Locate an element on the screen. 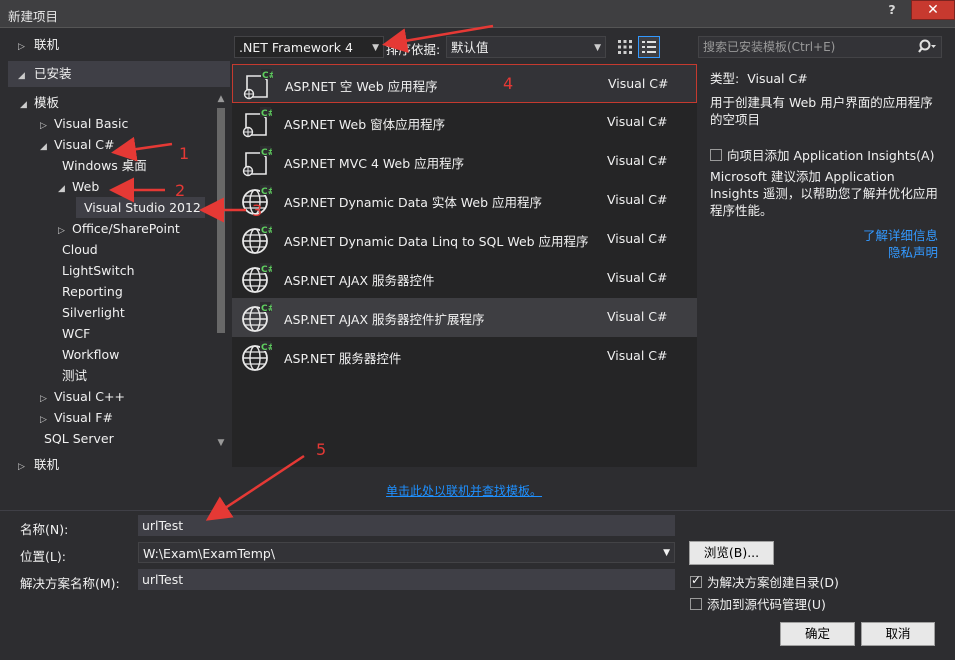 The height and width of the screenshot is (660, 955). help-button: ? is located at coordinates (892, 10).